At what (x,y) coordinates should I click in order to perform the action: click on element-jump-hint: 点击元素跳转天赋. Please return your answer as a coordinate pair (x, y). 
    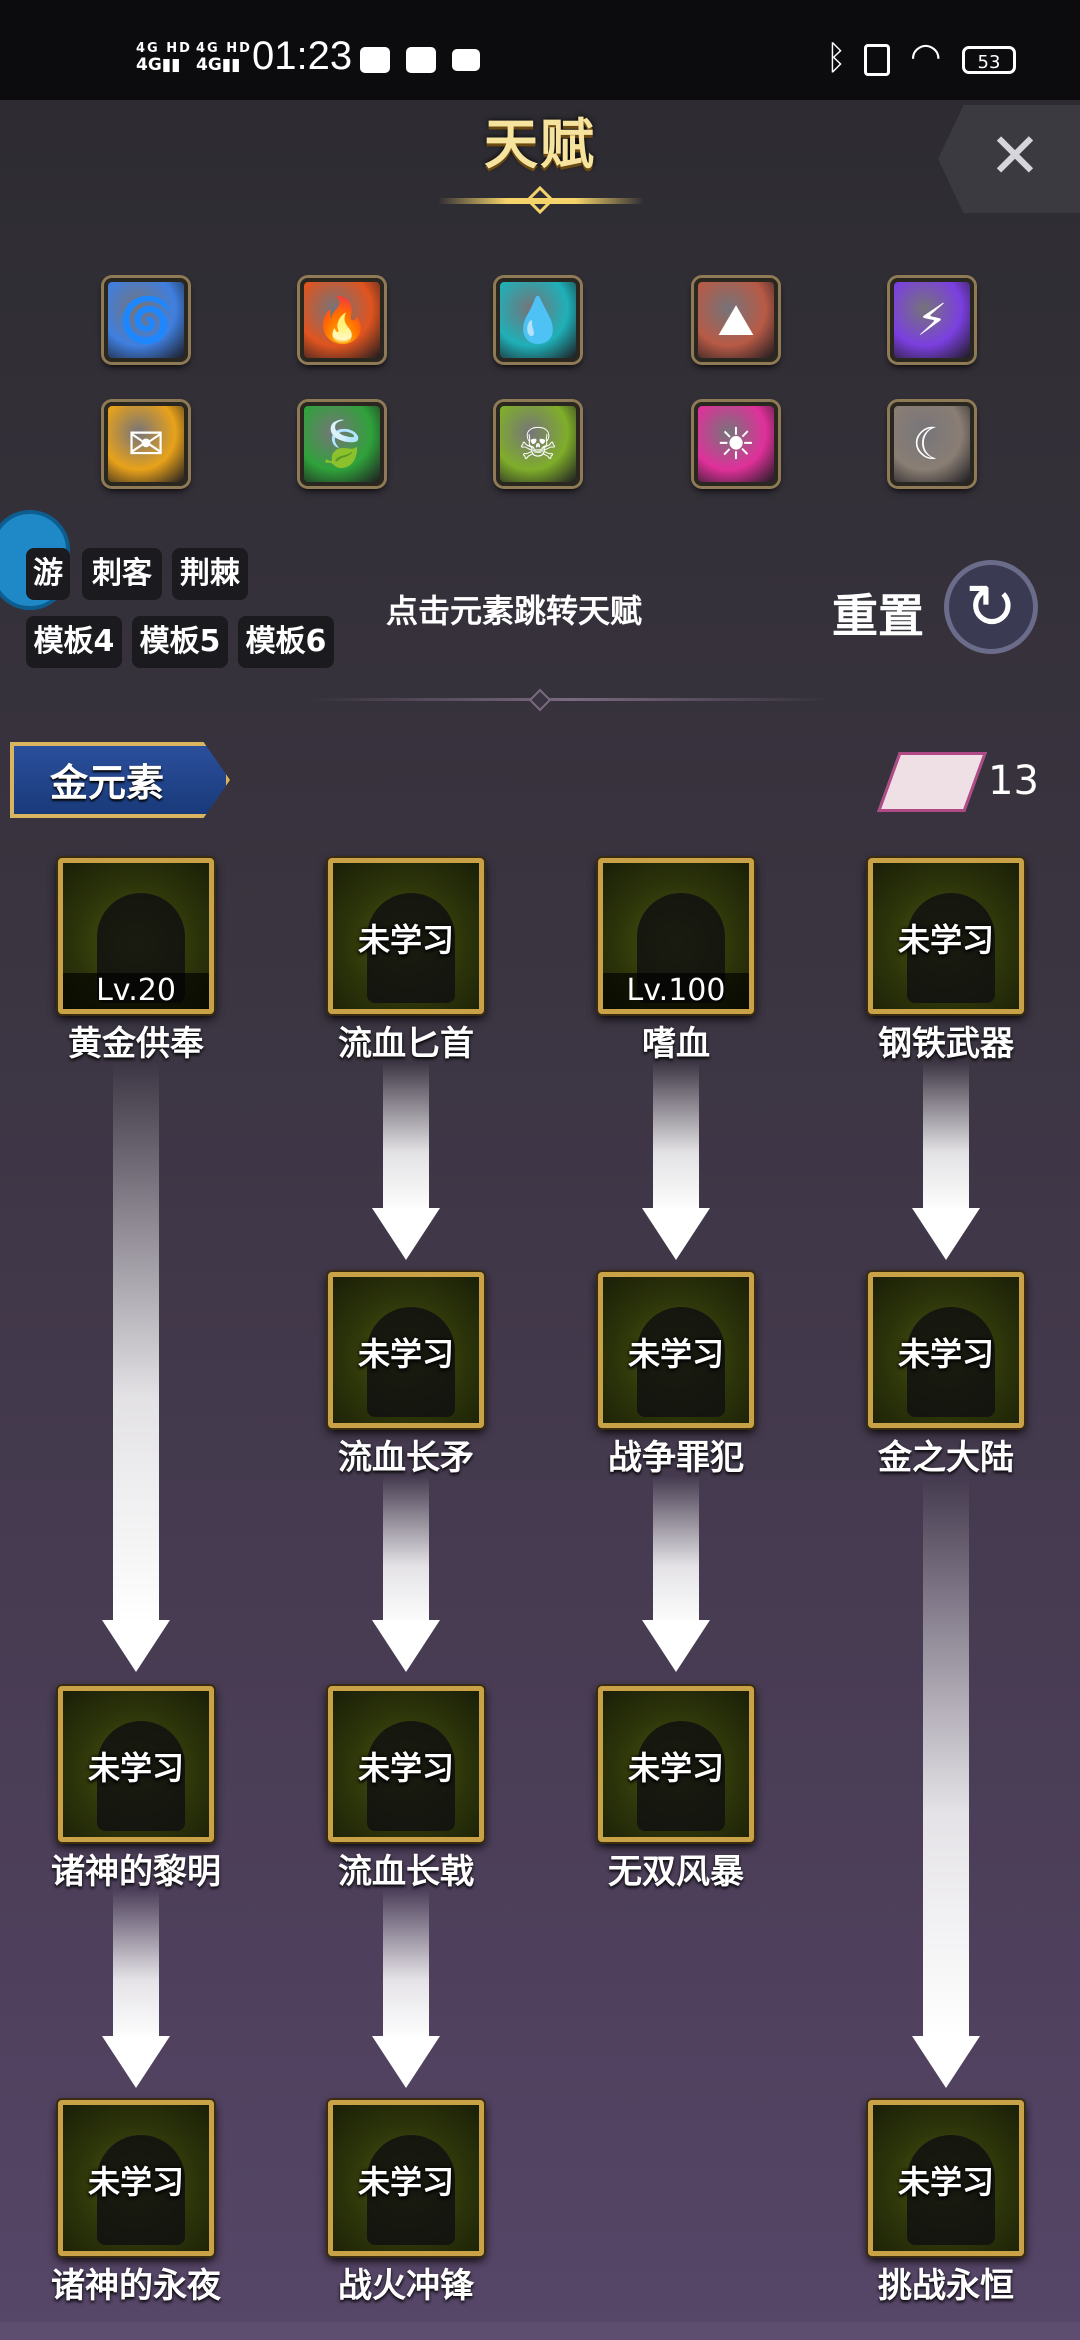
    Looking at the image, I should click on (514, 611).